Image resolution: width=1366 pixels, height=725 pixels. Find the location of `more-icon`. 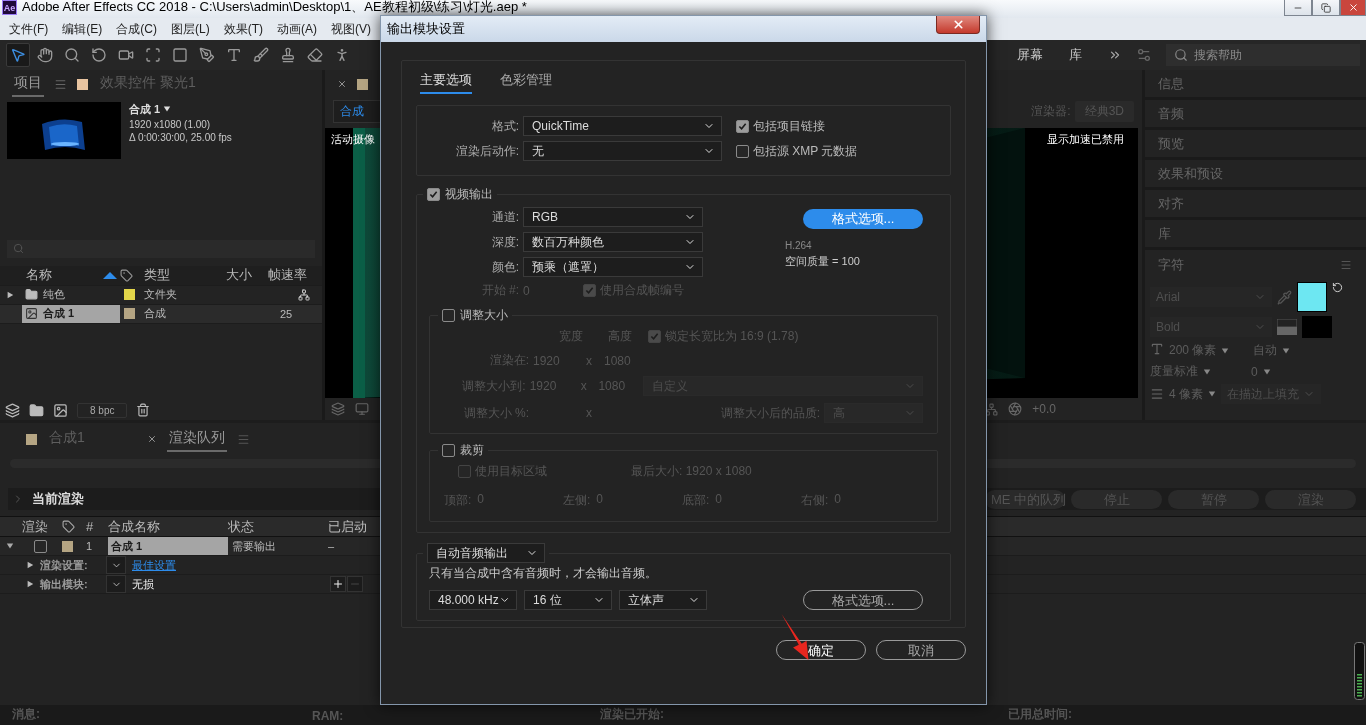

more-icon is located at coordinates (1115, 55).